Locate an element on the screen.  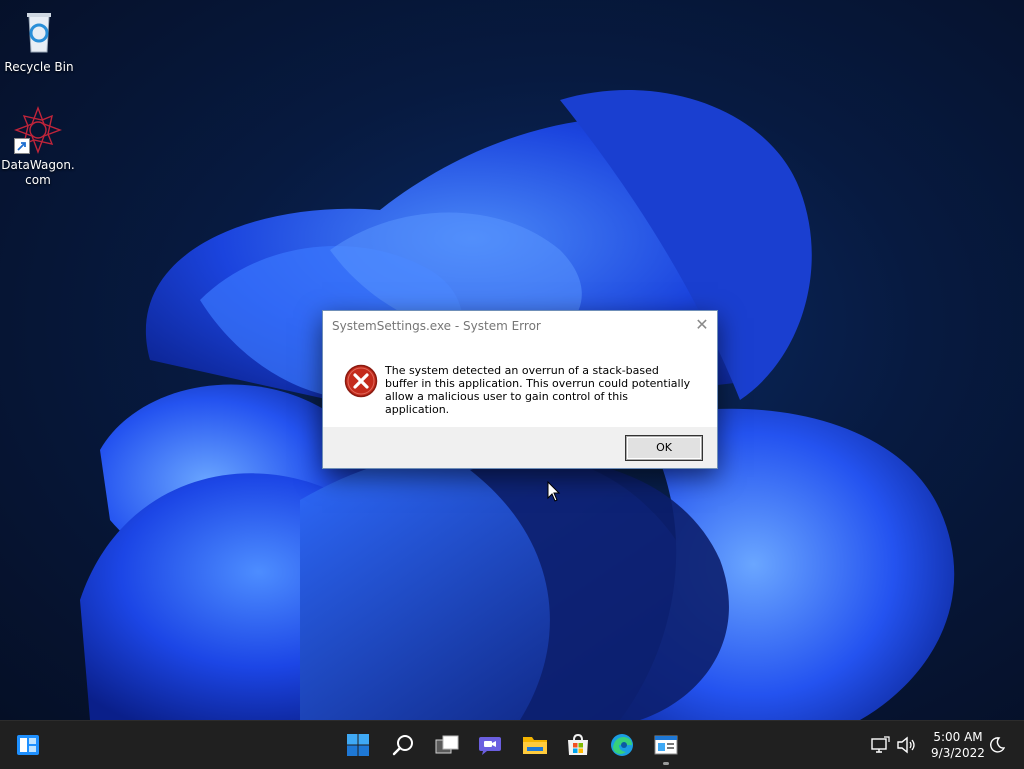
file-explorer-icon is located at coordinates (535, 745).